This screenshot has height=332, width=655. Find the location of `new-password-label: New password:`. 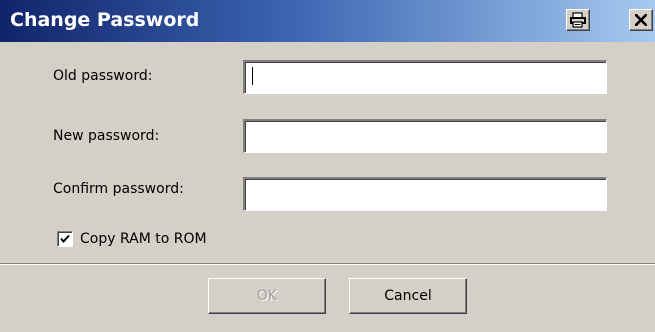

new-password-label: New password: is located at coordinates (106, 136).